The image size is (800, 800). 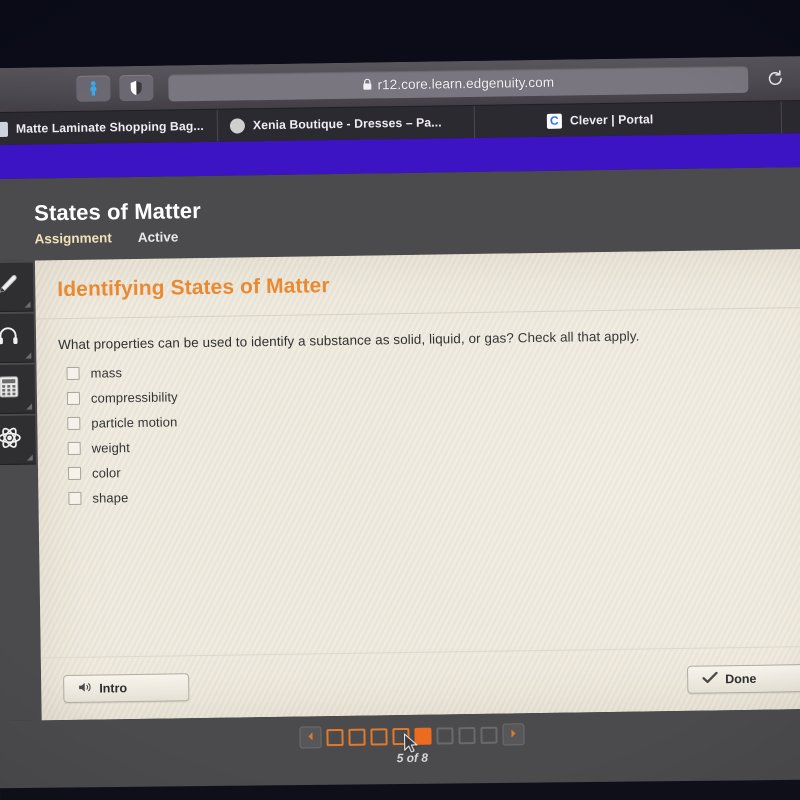 I want to click on headphones-icon, so click(x=10, y=337).